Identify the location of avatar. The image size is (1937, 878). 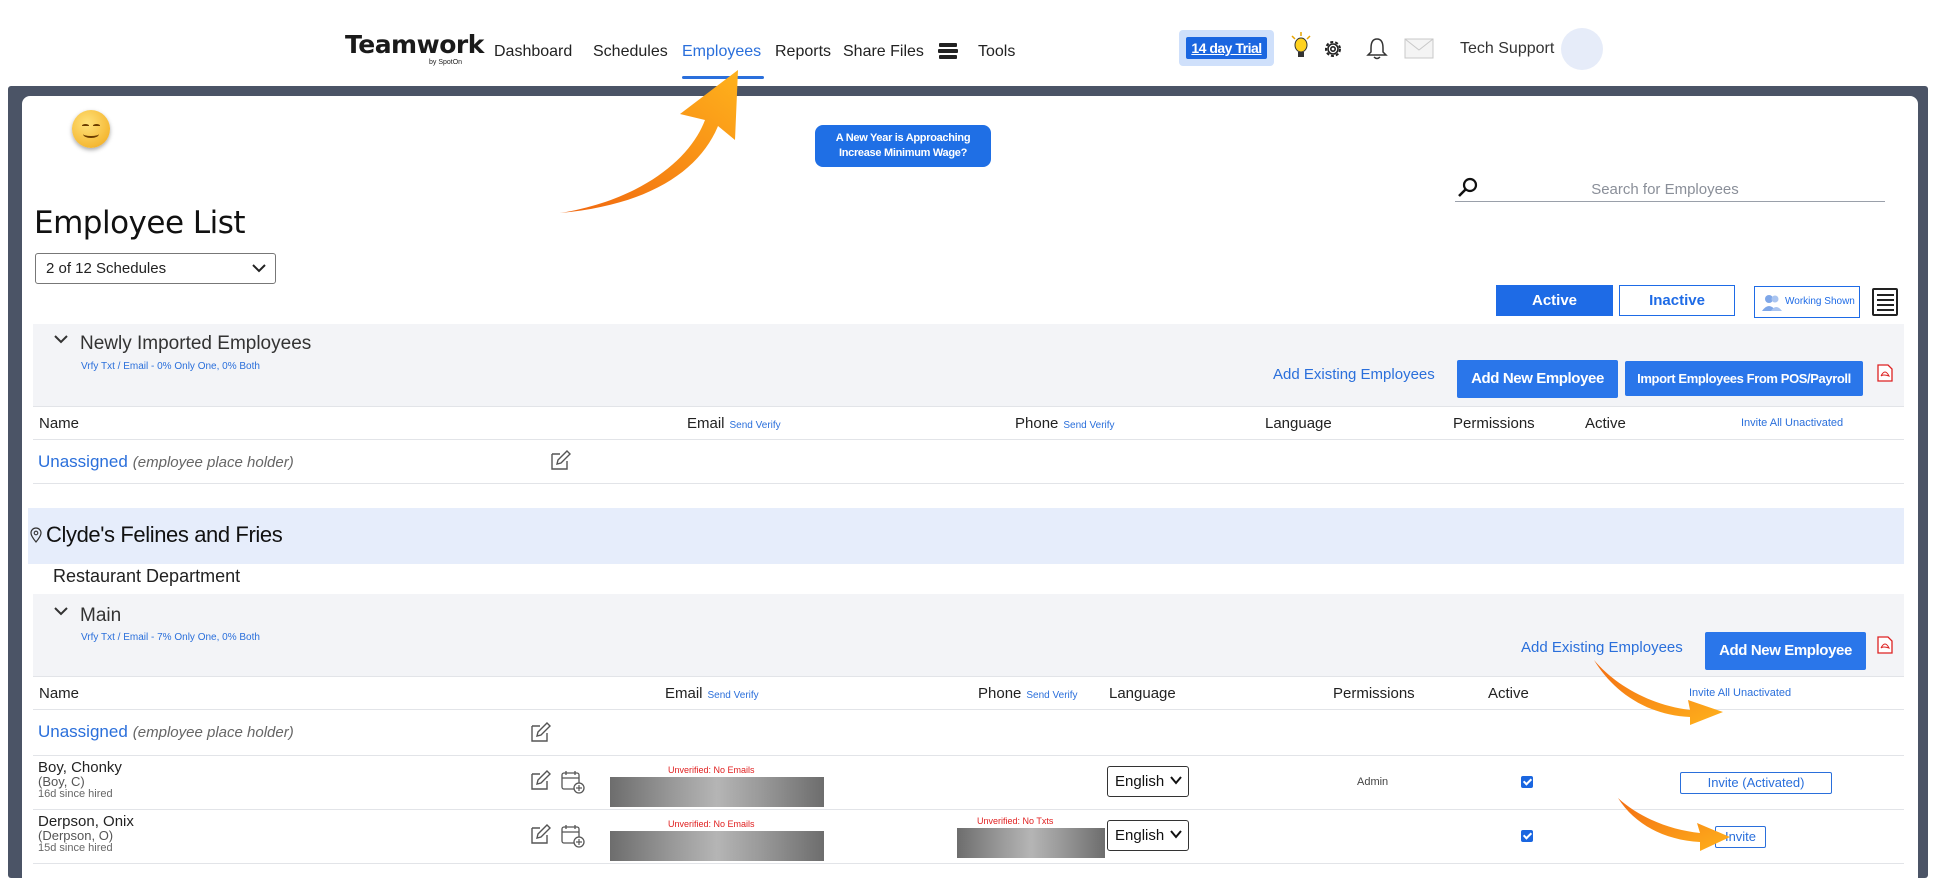
(1582, 49).